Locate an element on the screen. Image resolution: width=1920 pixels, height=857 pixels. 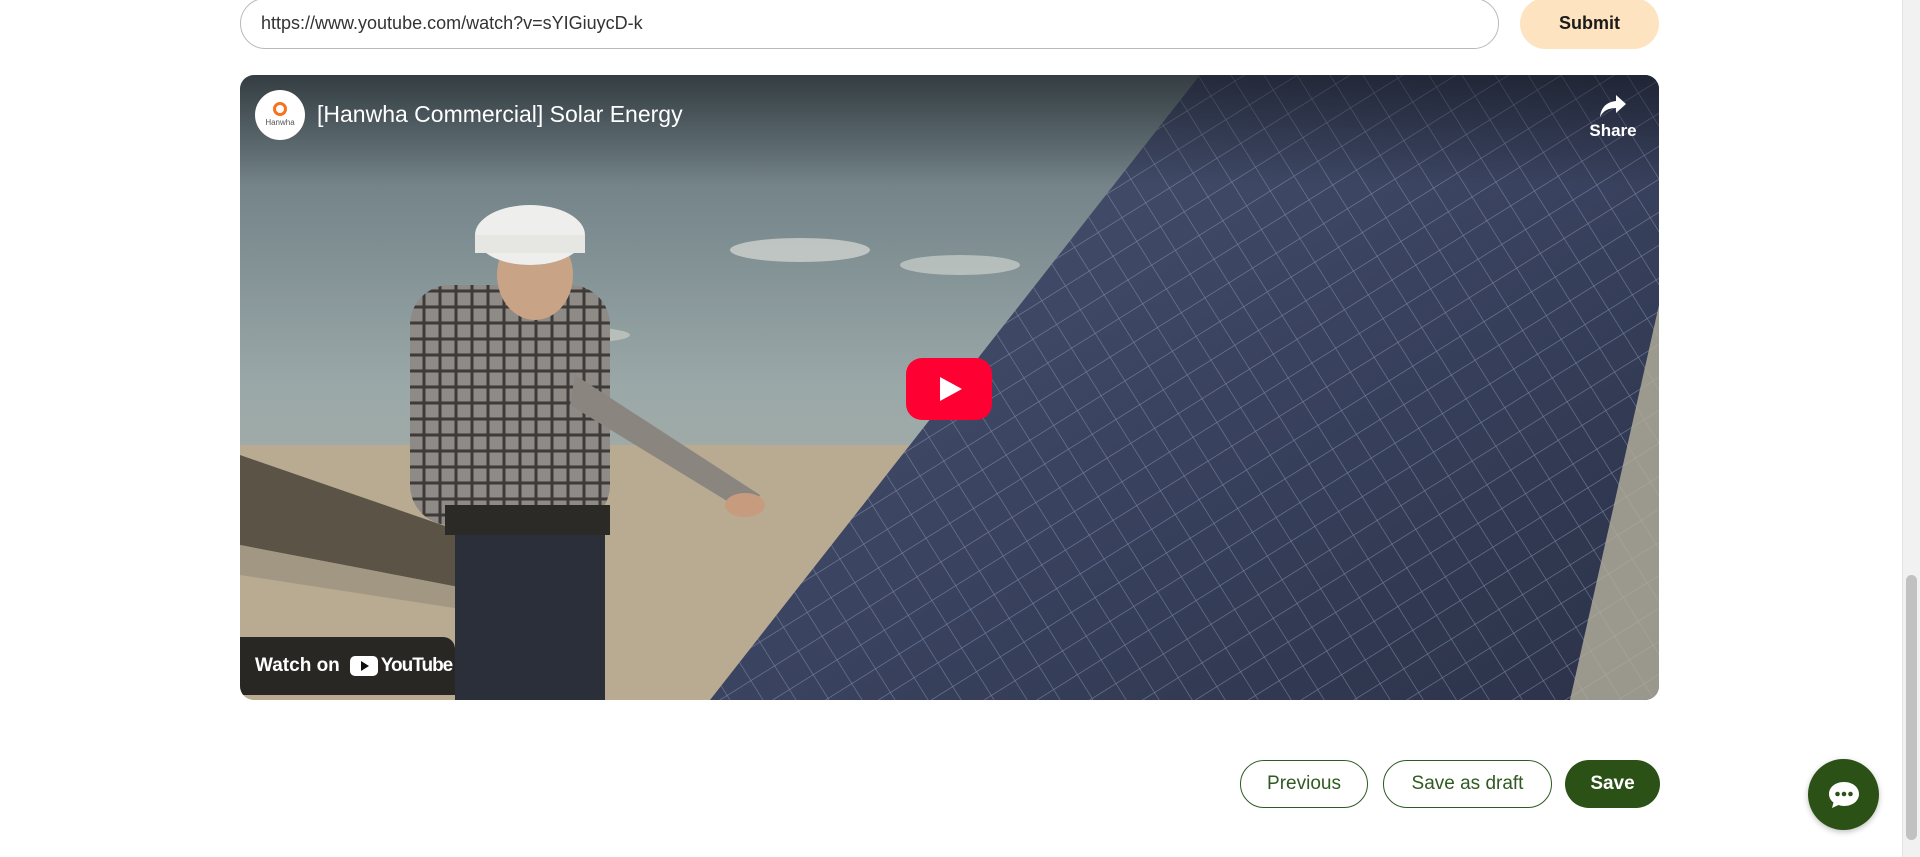
youtube-wordmark: YouTube is located at coordinates (416, 665).